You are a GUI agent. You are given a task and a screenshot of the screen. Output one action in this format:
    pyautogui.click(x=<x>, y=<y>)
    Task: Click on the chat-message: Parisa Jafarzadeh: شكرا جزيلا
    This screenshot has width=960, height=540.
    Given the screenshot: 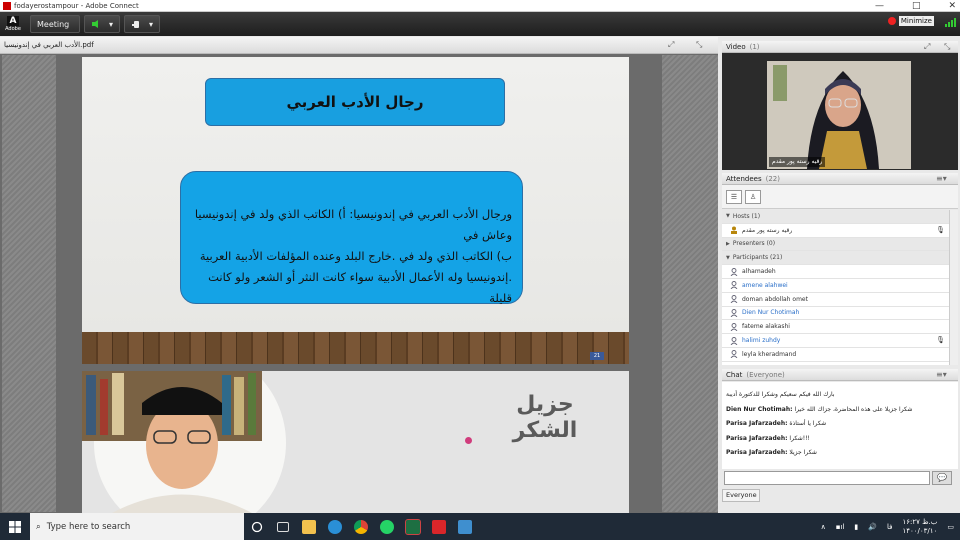 What is the action you would take?
    pyautogui.click(x=840, y=453)
    